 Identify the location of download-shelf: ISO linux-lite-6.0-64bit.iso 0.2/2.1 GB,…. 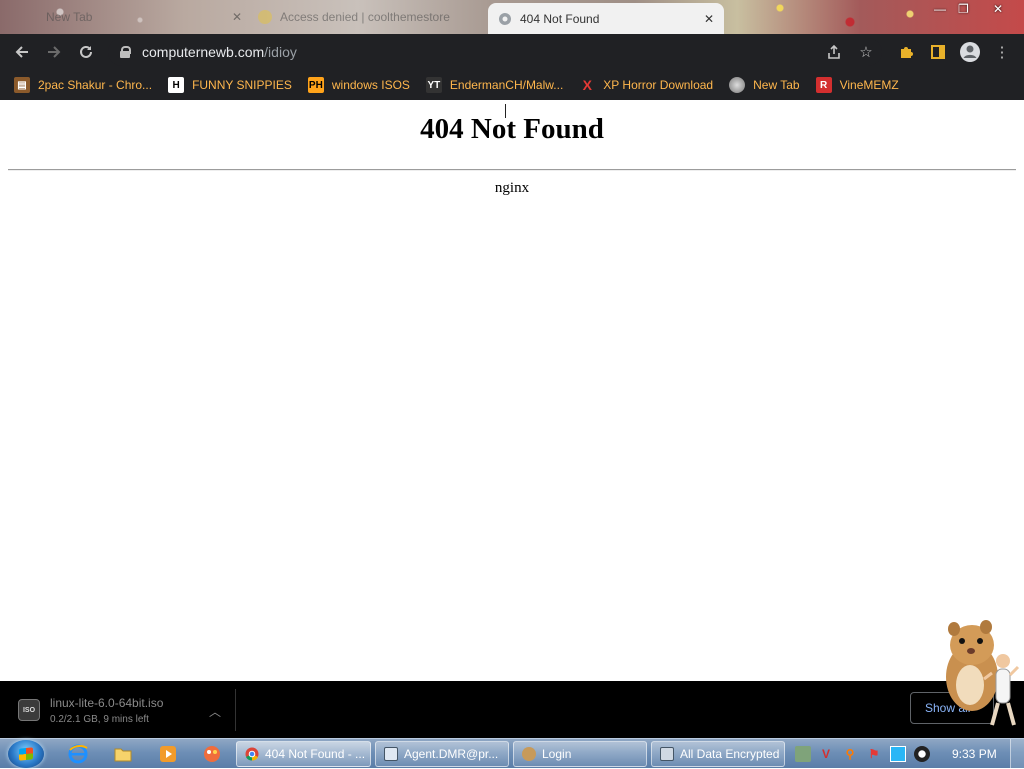
(512, 709).